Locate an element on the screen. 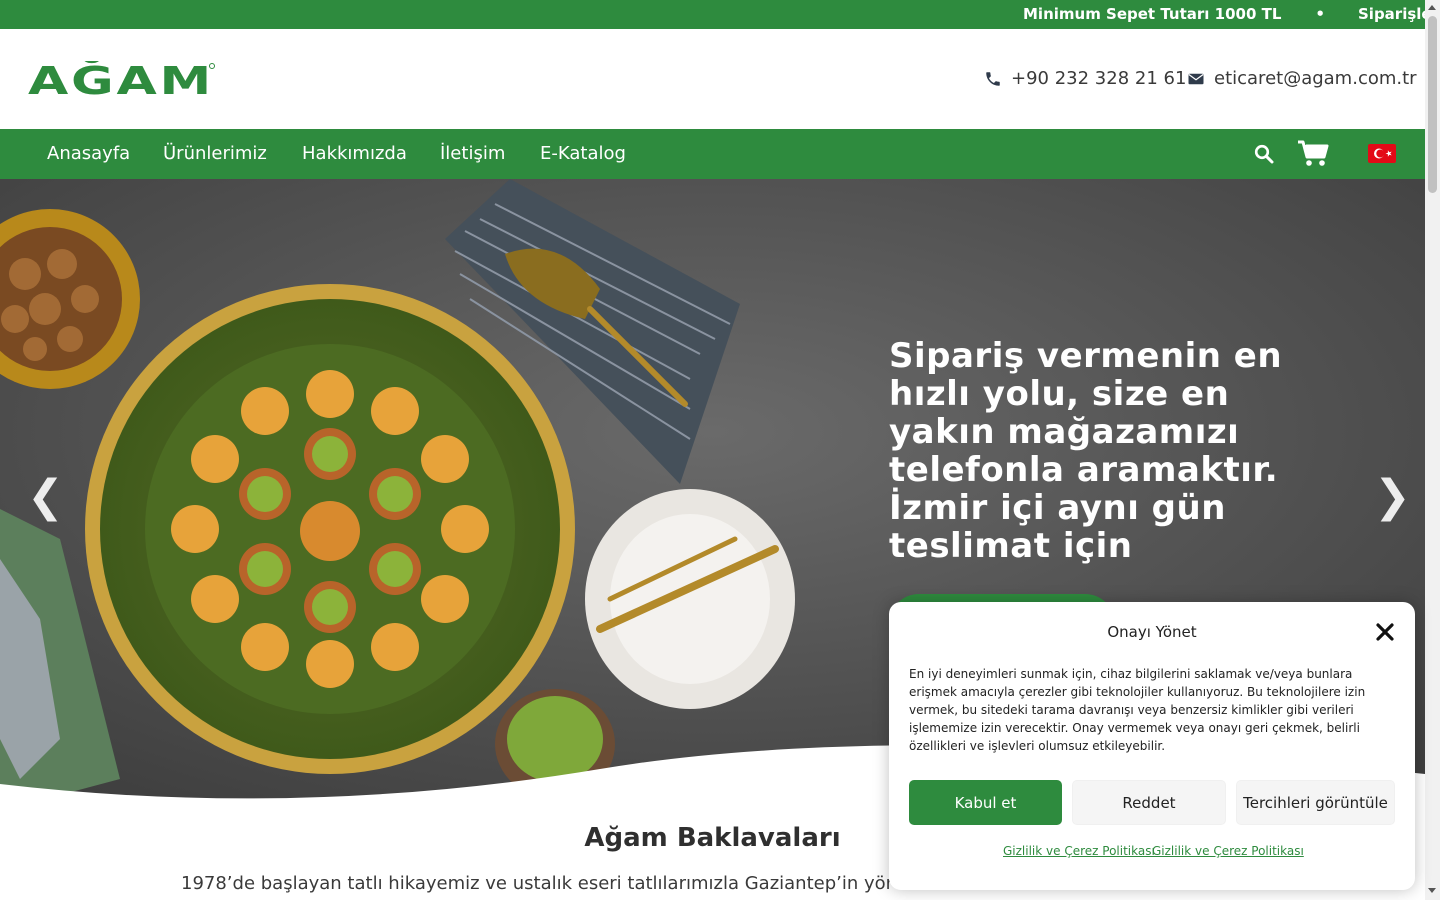 The height and width of the screenshot is (900, 1440). nav-item-home: Anasayfa is located at coordinates (88, 153).